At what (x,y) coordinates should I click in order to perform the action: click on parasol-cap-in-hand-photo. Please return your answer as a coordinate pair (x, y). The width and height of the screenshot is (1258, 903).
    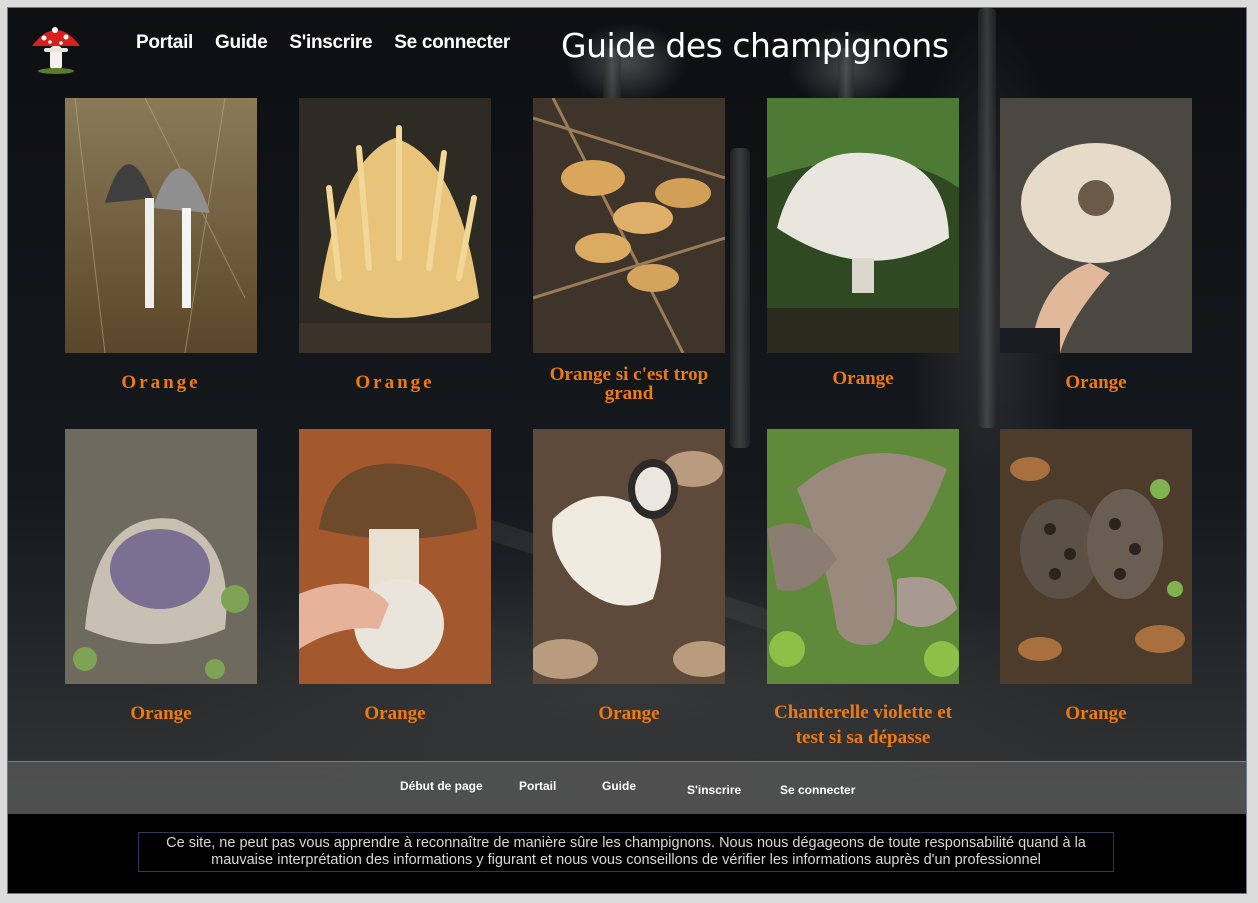
    Looking at the image, I should click on (1096, 225).